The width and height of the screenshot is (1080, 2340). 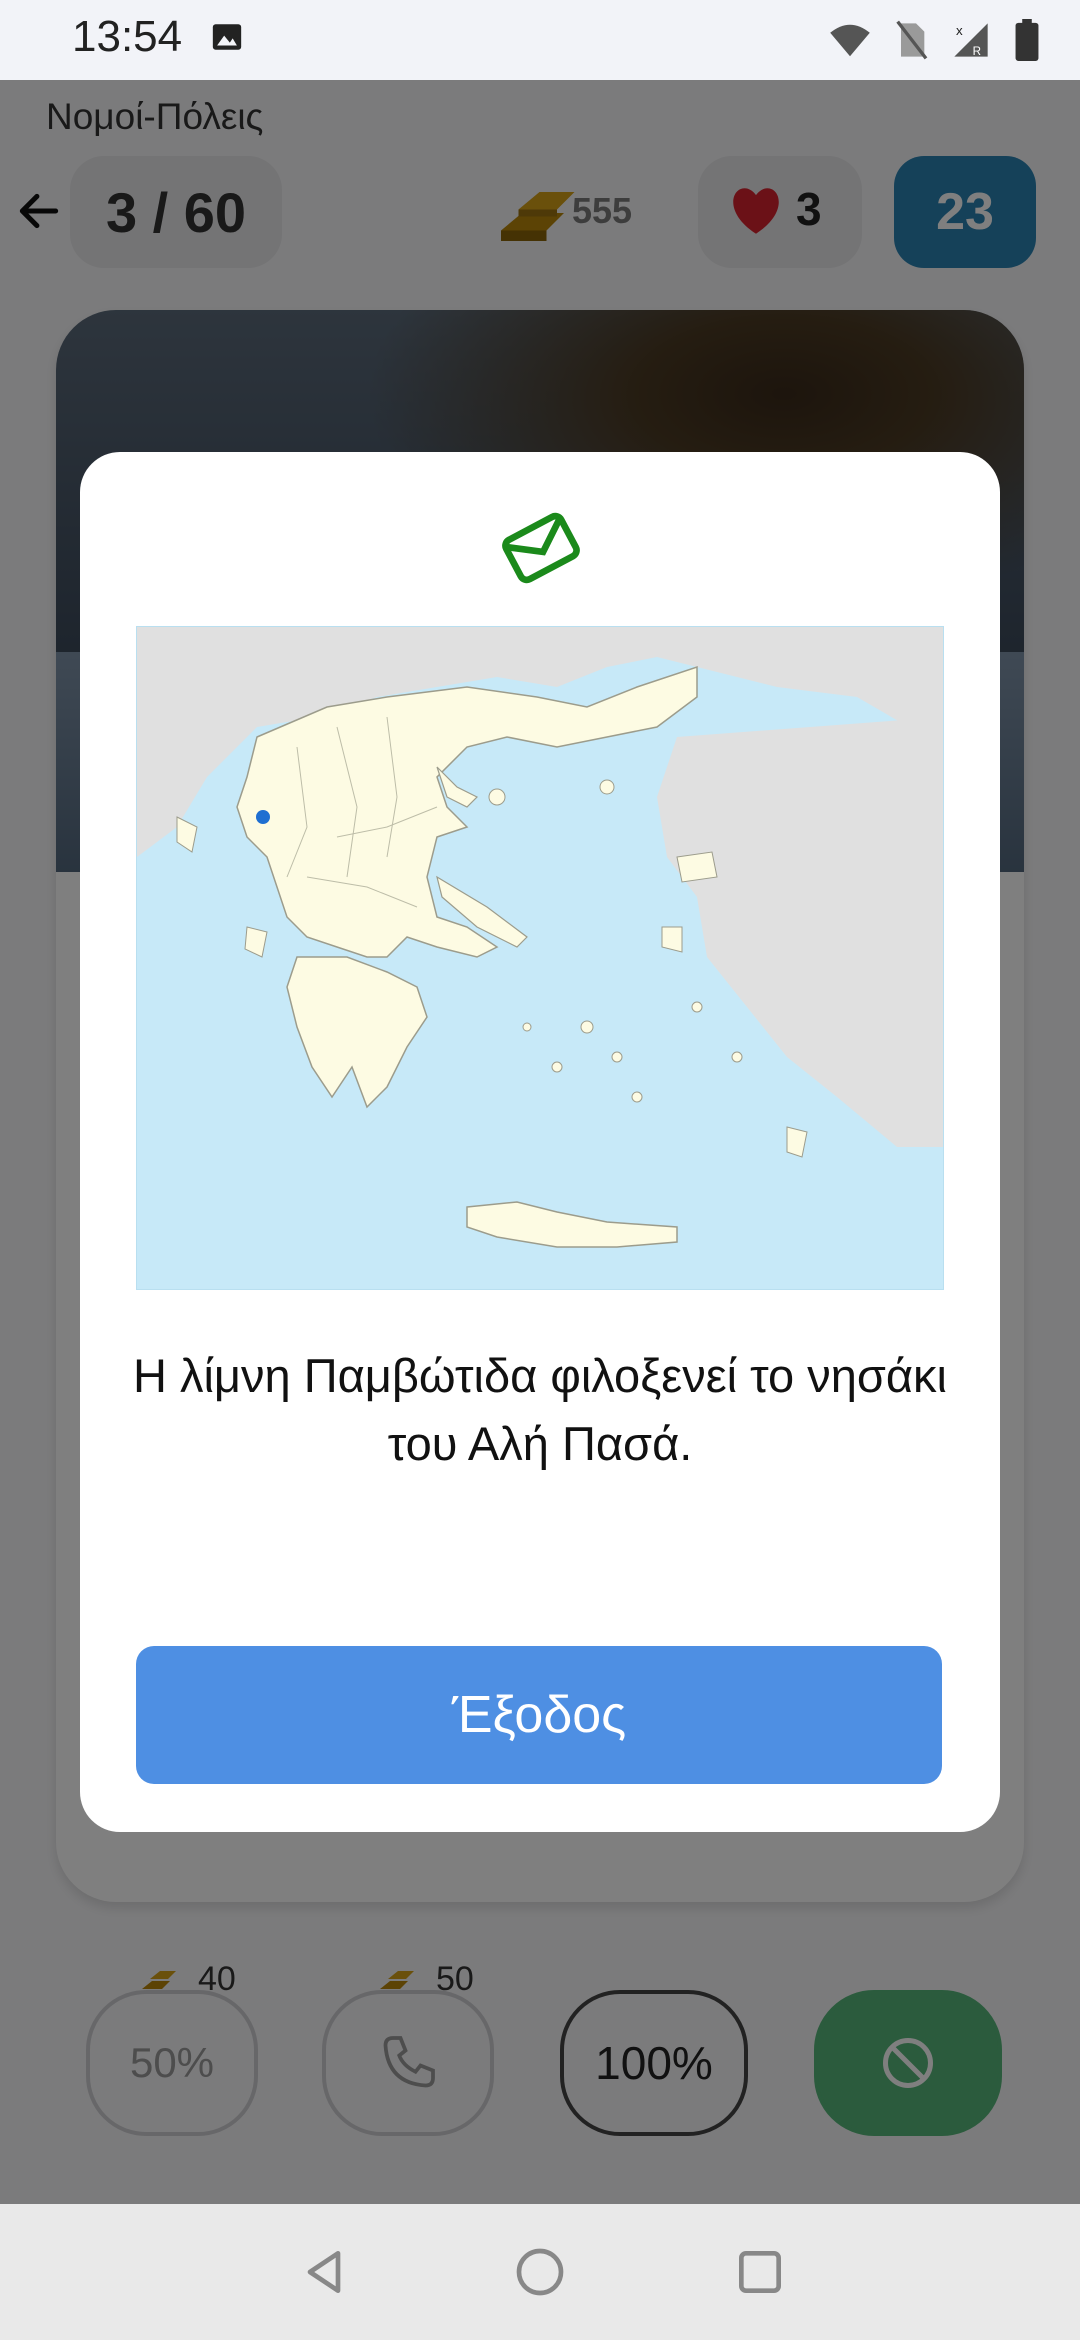 I want to click on battery-icon, so click(x=1027, y=40).